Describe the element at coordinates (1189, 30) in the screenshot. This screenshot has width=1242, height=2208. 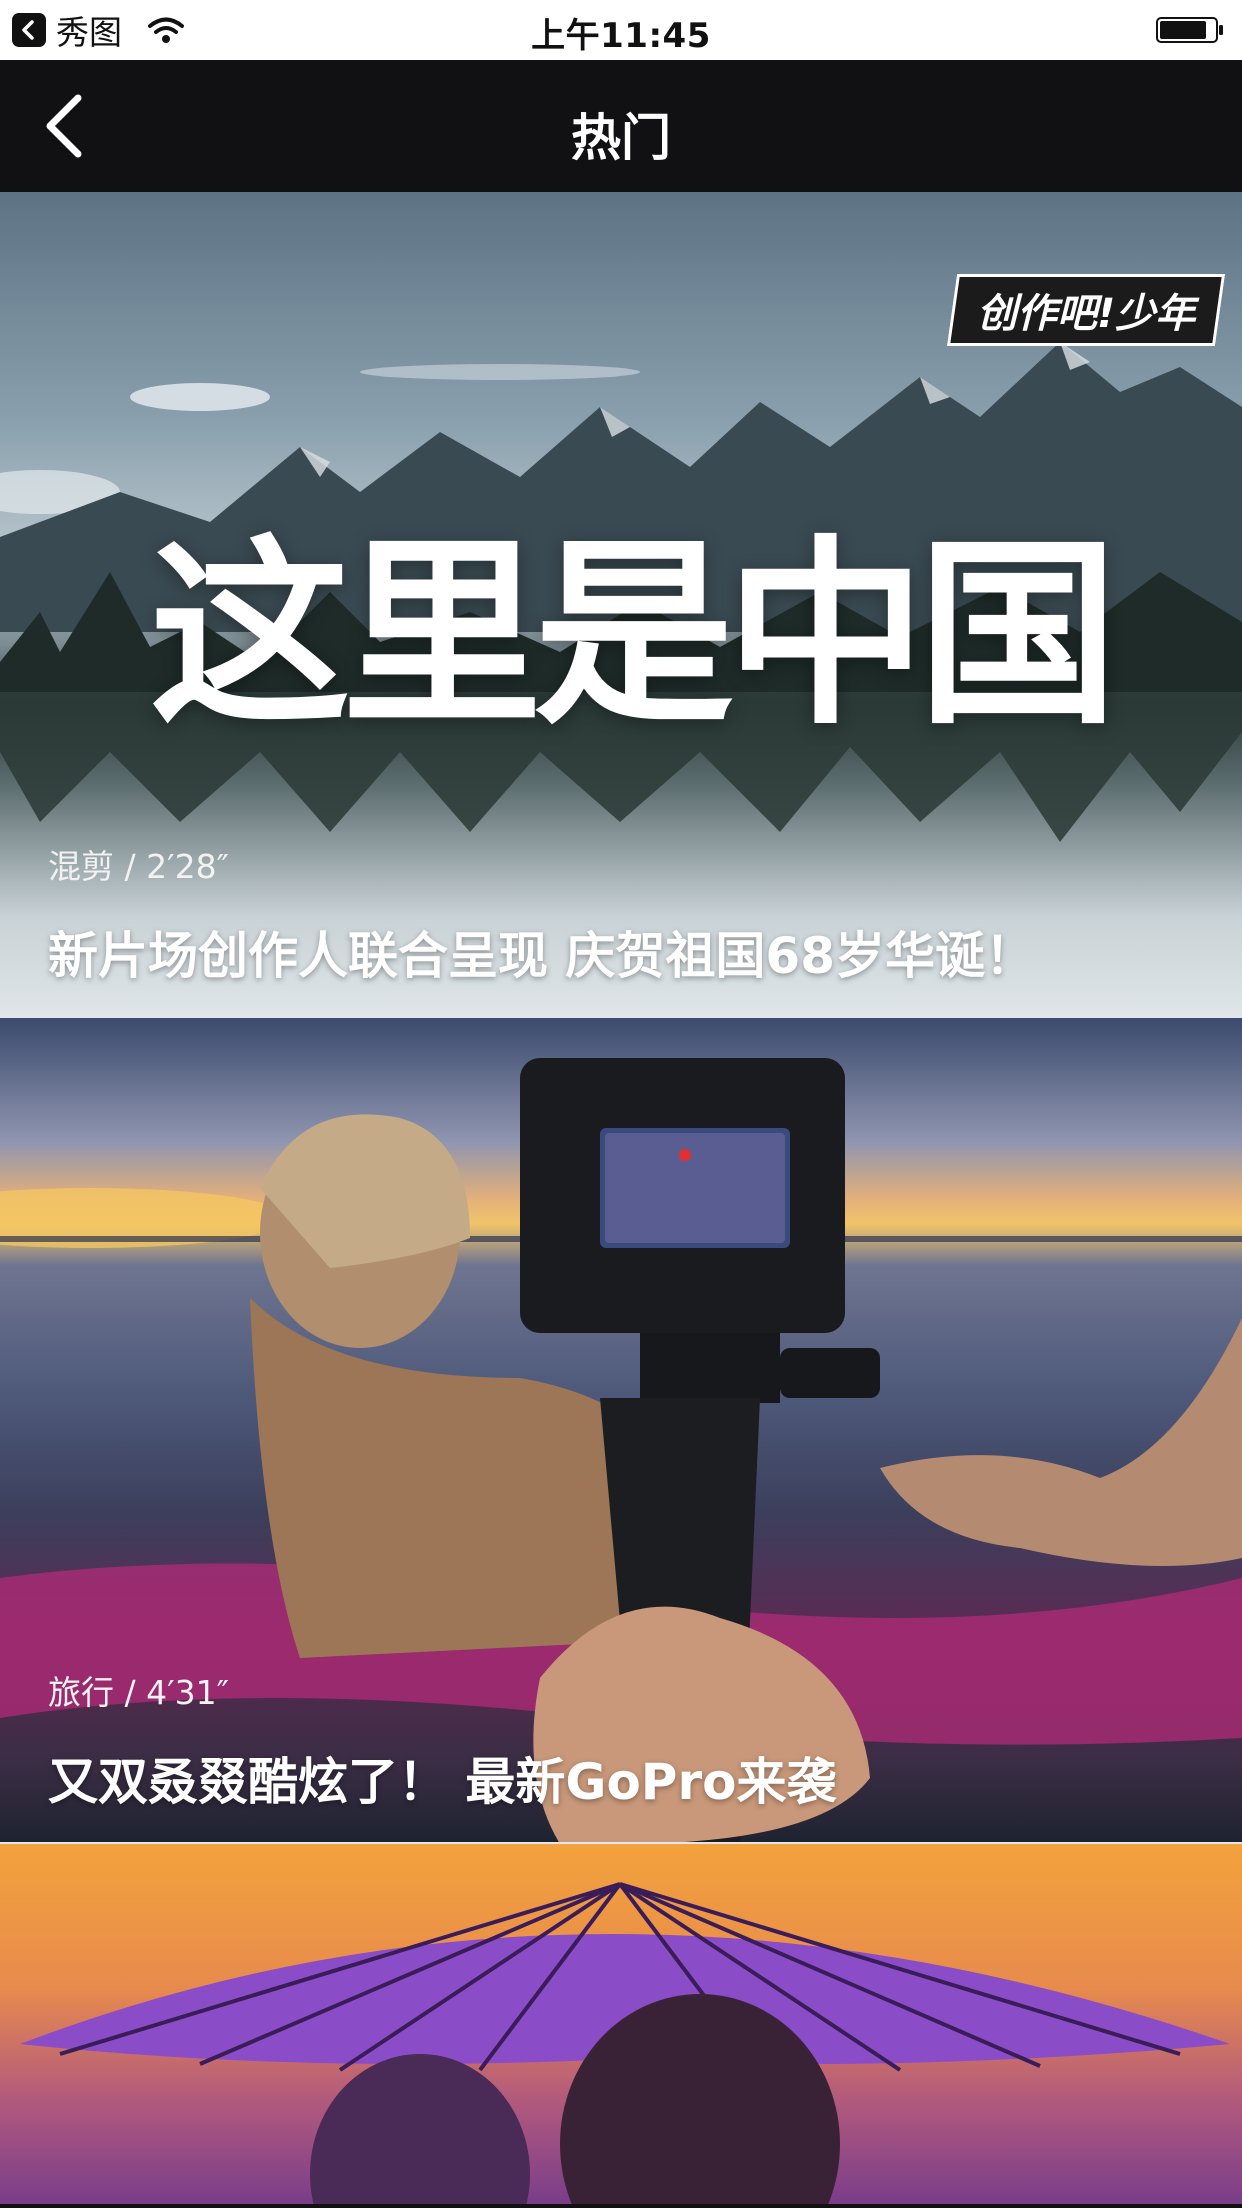
I see `battery-icon` at that location.